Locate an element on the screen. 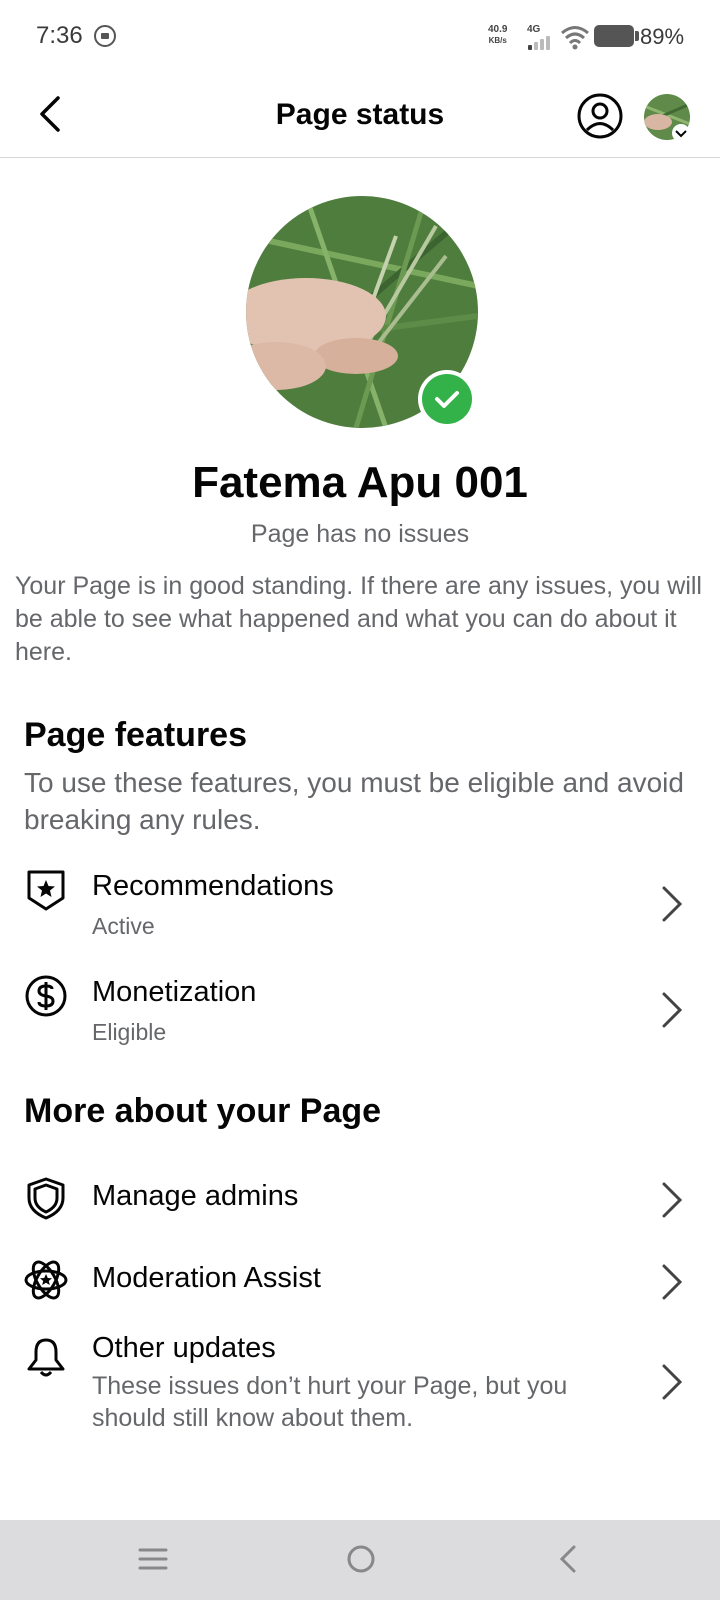  bell-icon is located at coordinates (46, 1357).